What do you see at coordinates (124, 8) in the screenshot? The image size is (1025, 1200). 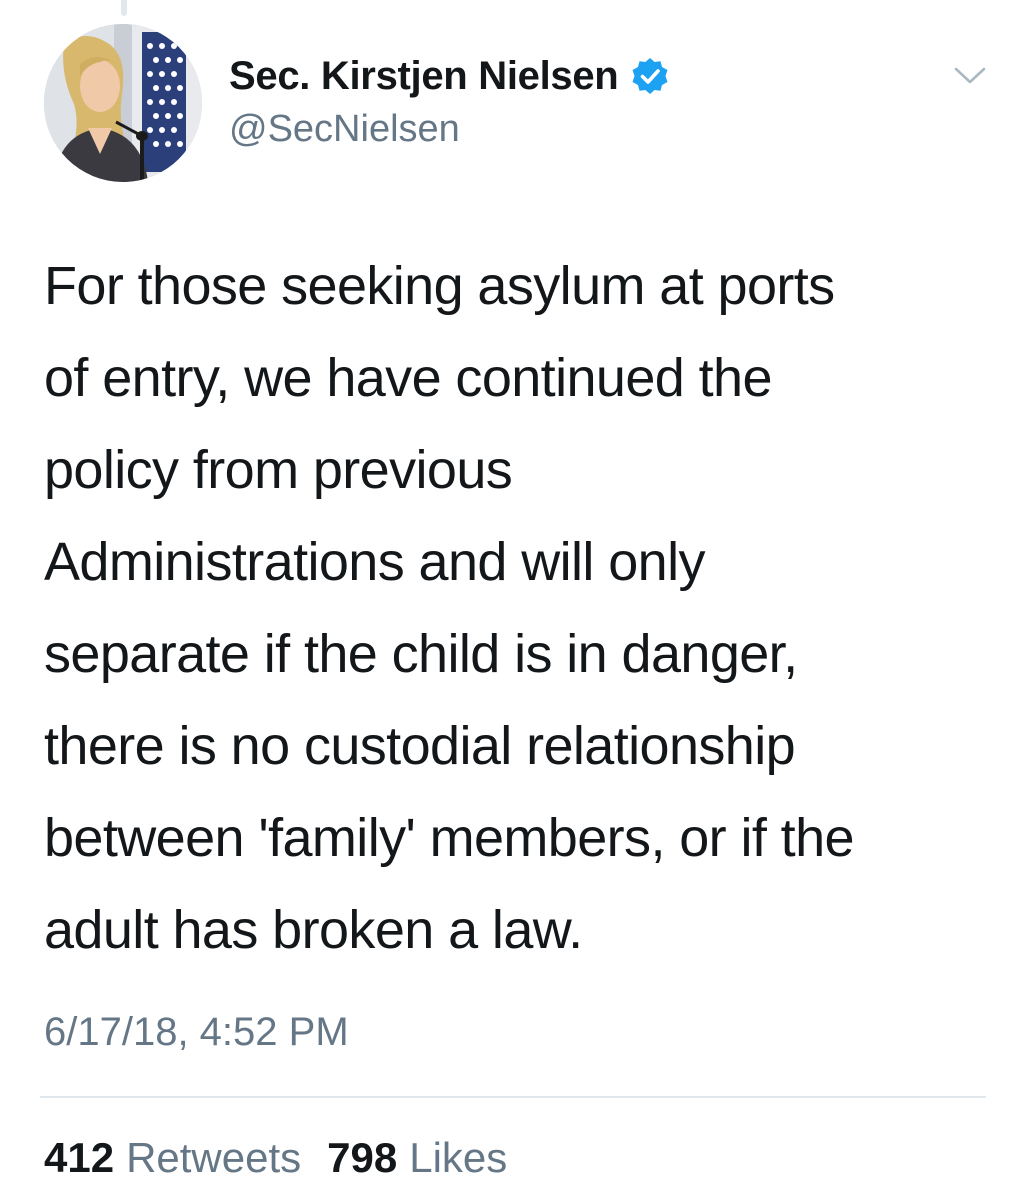 I see `thread-connector-line` at bounding box center [124, 8].